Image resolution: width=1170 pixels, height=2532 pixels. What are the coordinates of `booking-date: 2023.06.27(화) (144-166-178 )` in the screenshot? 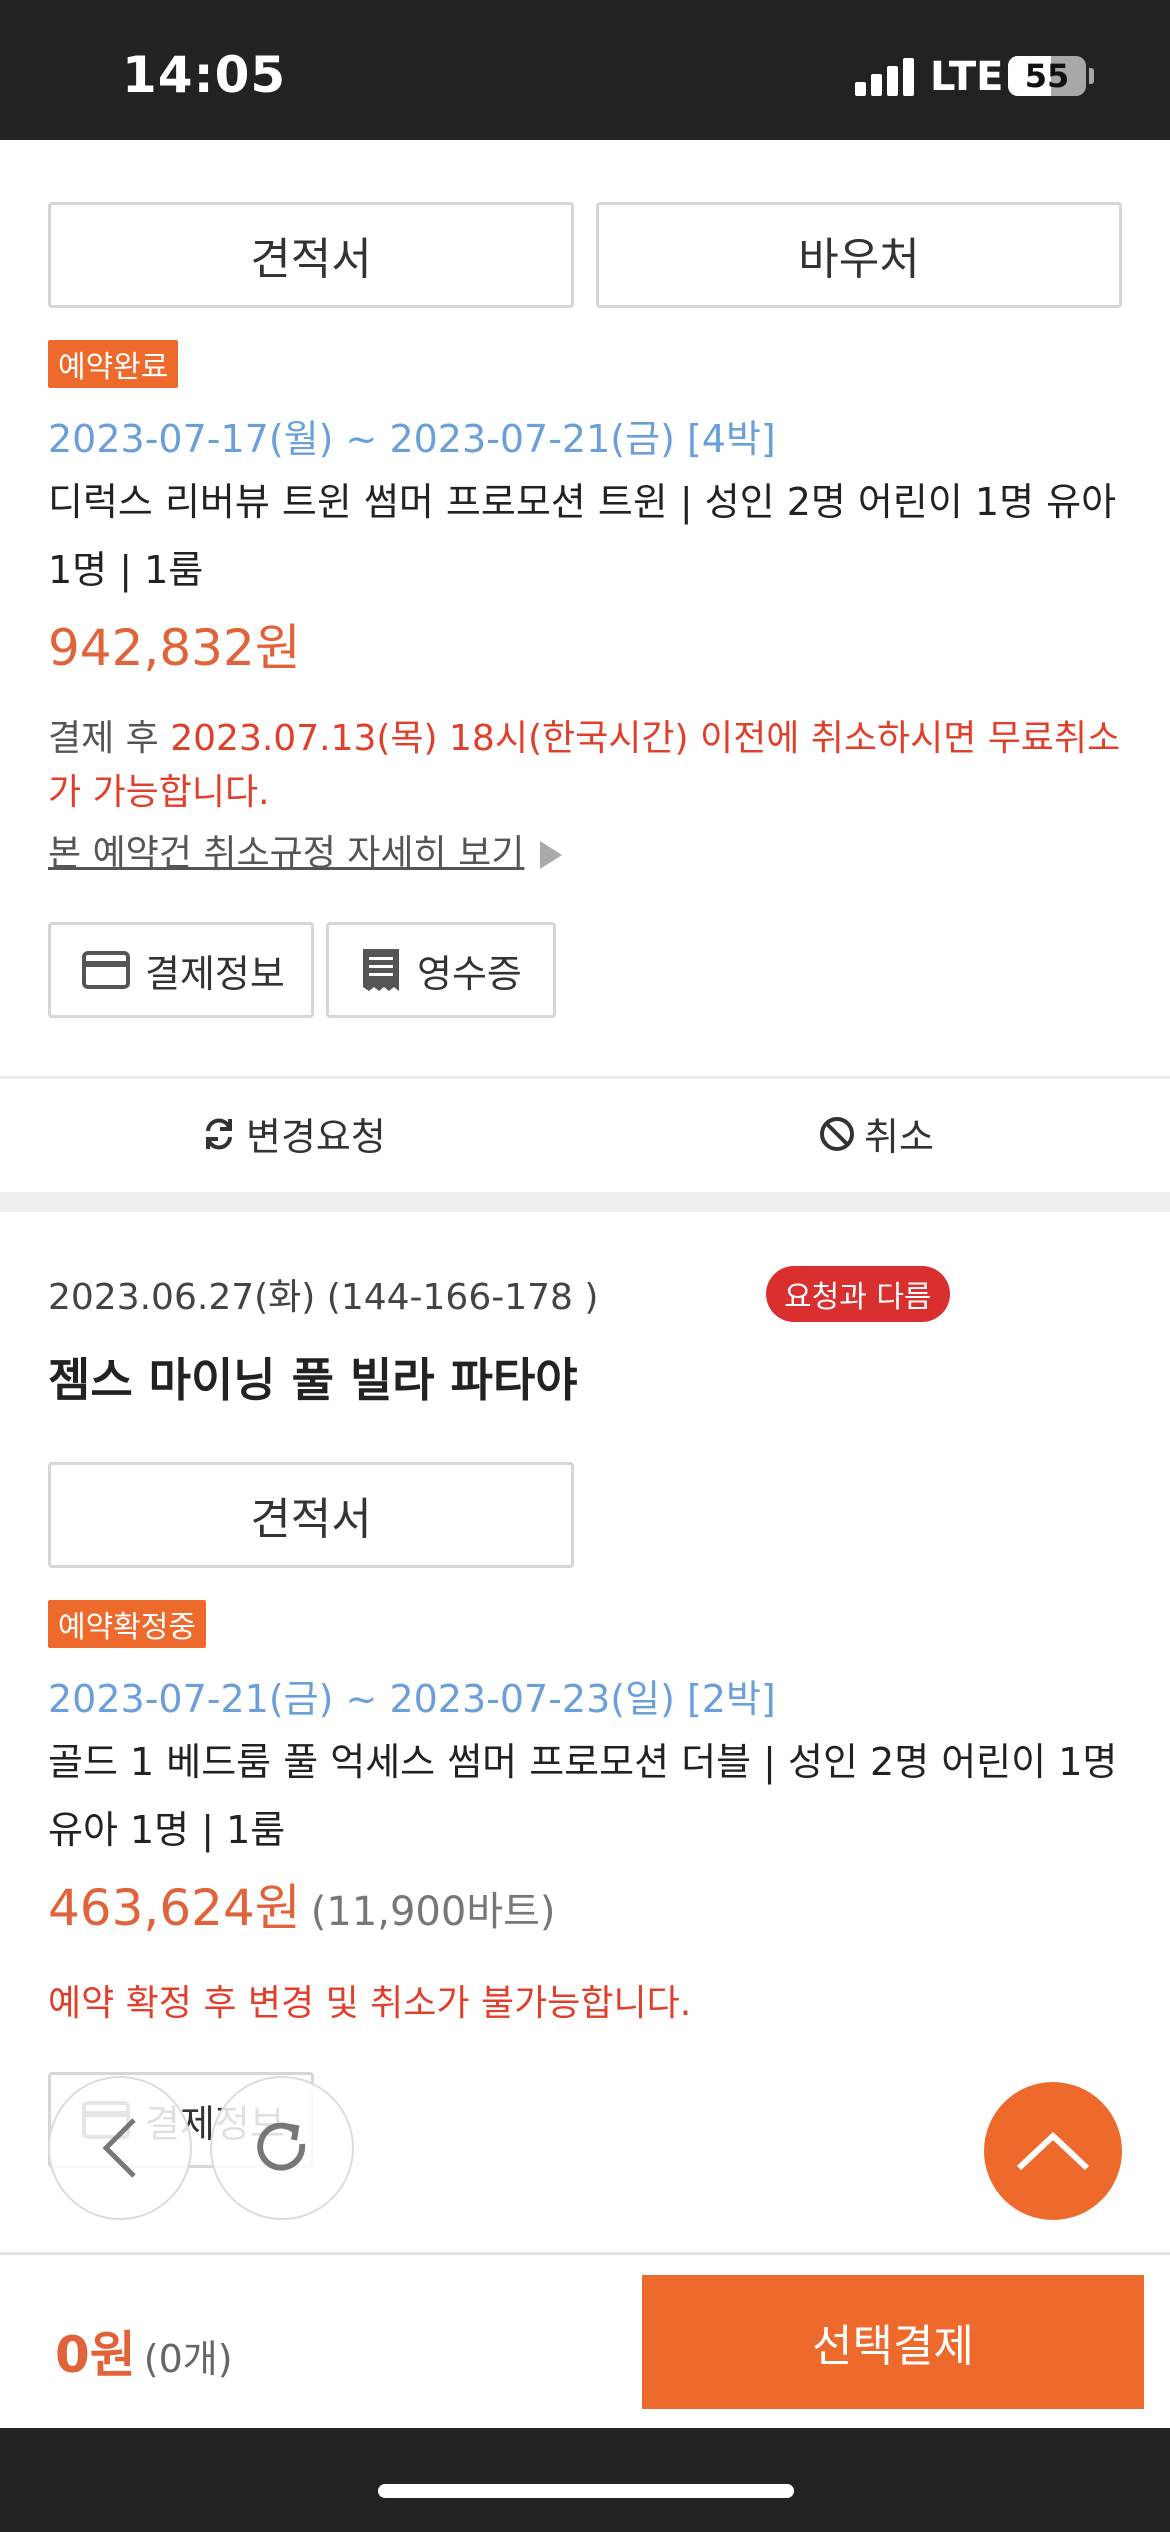 It's located at (323, 1297).